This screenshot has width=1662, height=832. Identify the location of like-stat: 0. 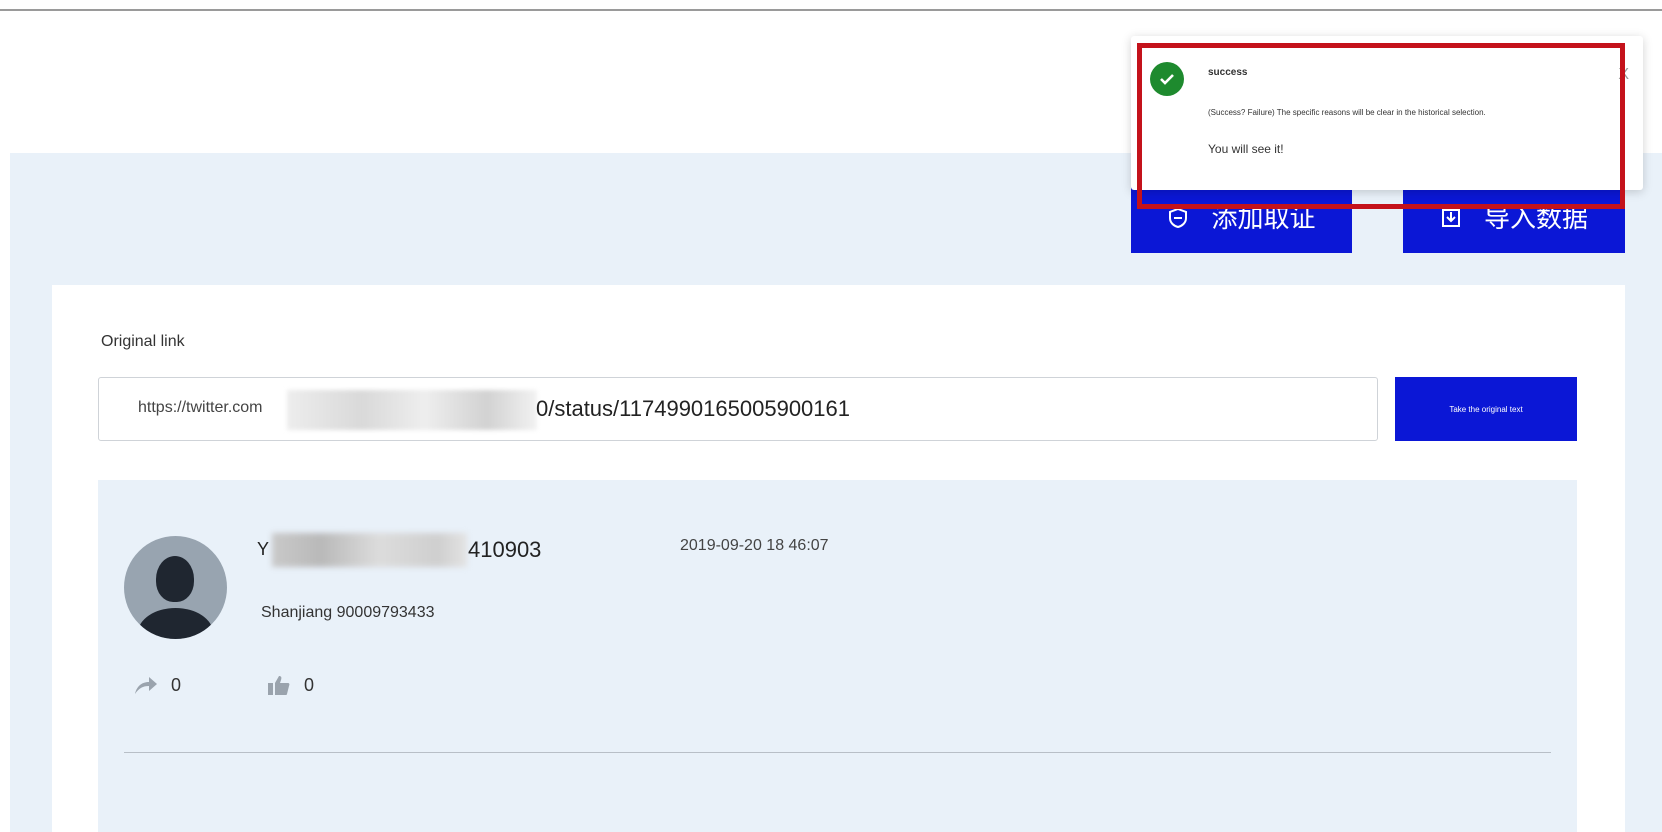
(290, 685).